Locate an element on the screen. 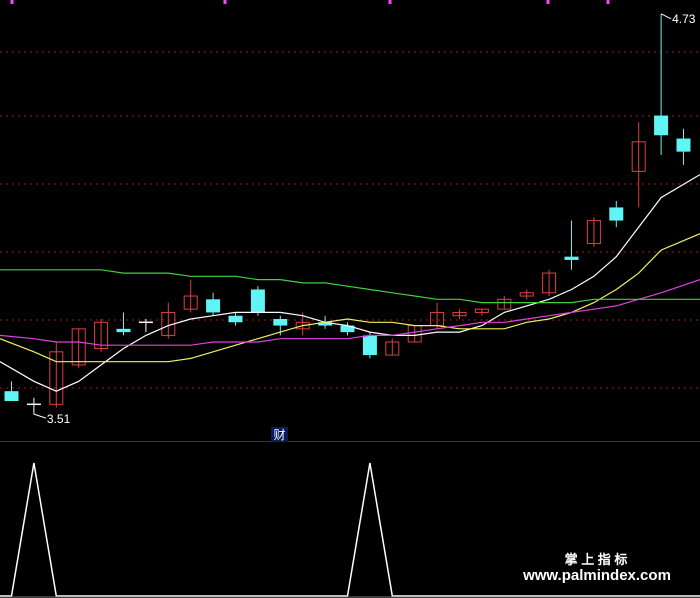  high-price-label: 4.73 is located at coordinates (684, 19).